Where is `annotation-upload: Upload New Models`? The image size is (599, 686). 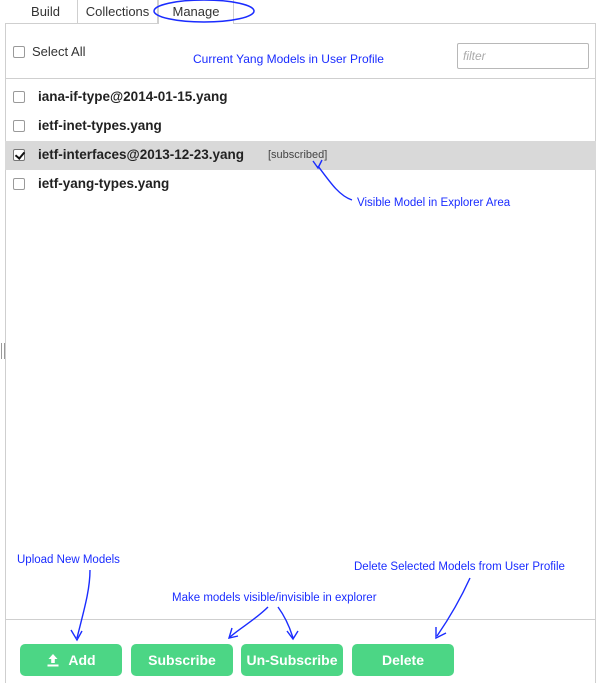 annotation-upload: Upload New Models is located at coordinates (68, 560).